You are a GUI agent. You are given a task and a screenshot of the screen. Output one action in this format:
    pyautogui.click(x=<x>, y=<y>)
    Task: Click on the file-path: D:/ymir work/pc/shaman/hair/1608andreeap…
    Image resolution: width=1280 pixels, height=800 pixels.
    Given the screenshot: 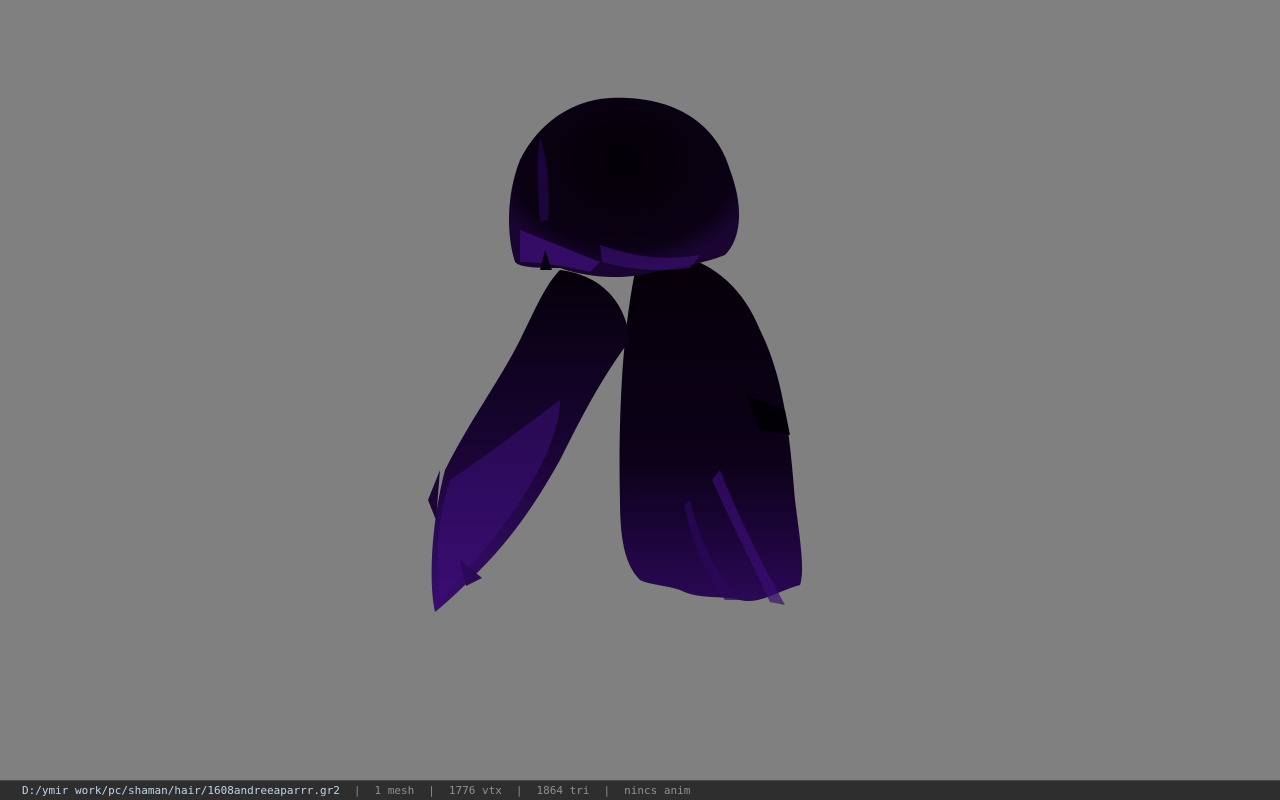 What is the action you would take?
    pyautogui.click(x=181, y=790)
    